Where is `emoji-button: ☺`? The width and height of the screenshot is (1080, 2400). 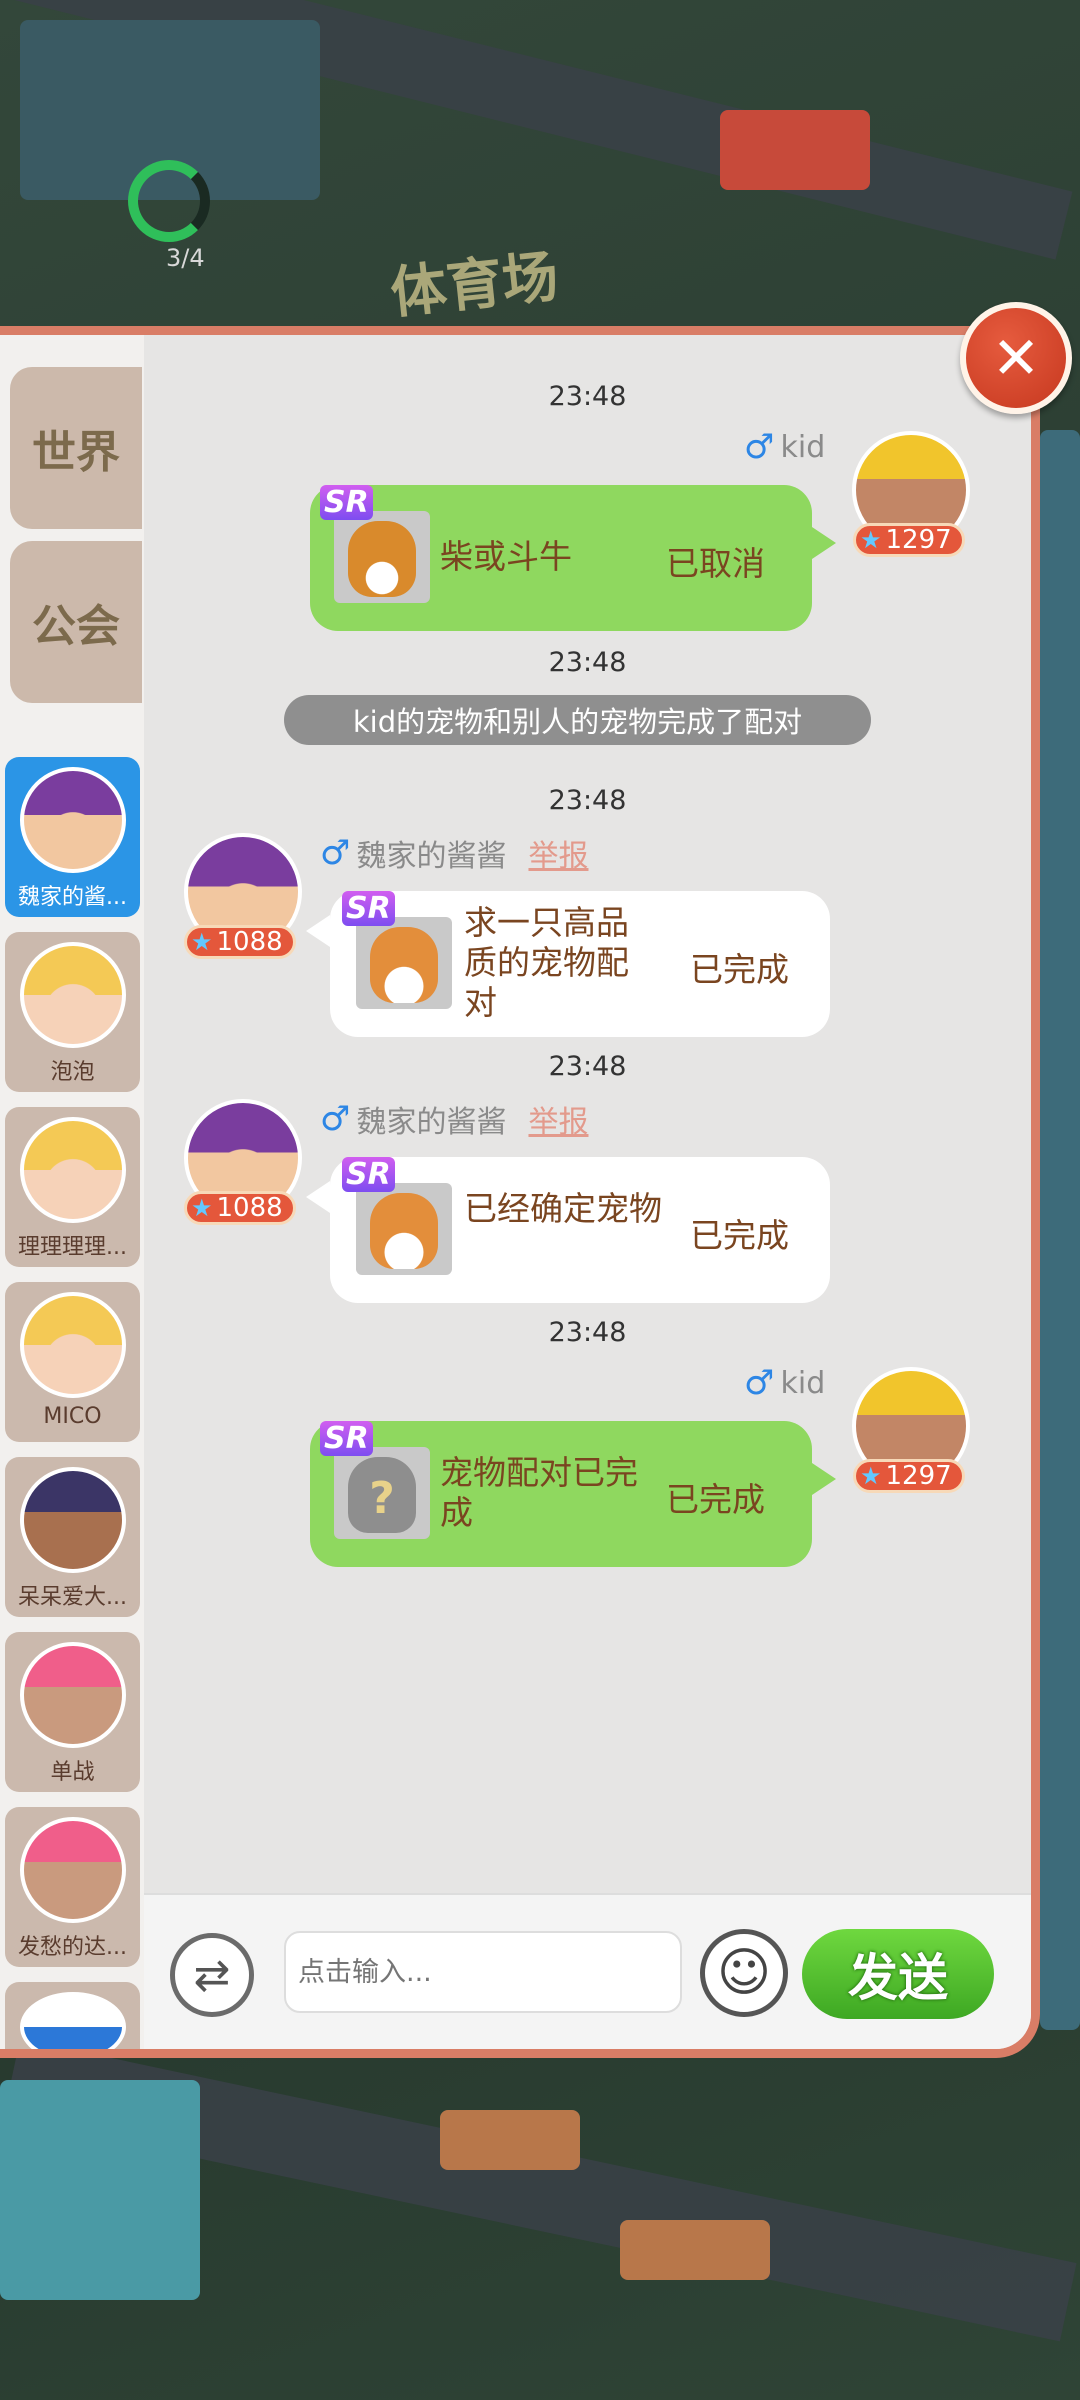
emoji-button: ☺ is located at coordinates (744, 1973).